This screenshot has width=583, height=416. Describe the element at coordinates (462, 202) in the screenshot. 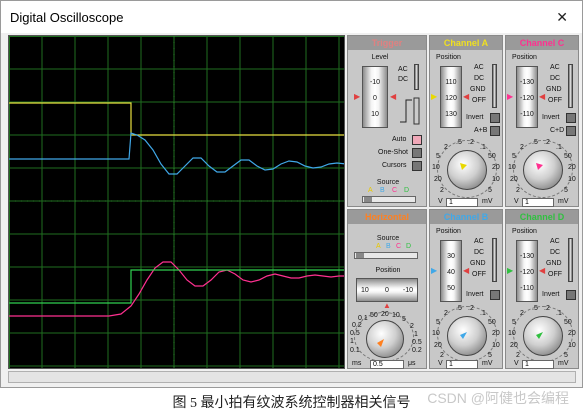

I see `channel-a-scale-value: 1` at that location.